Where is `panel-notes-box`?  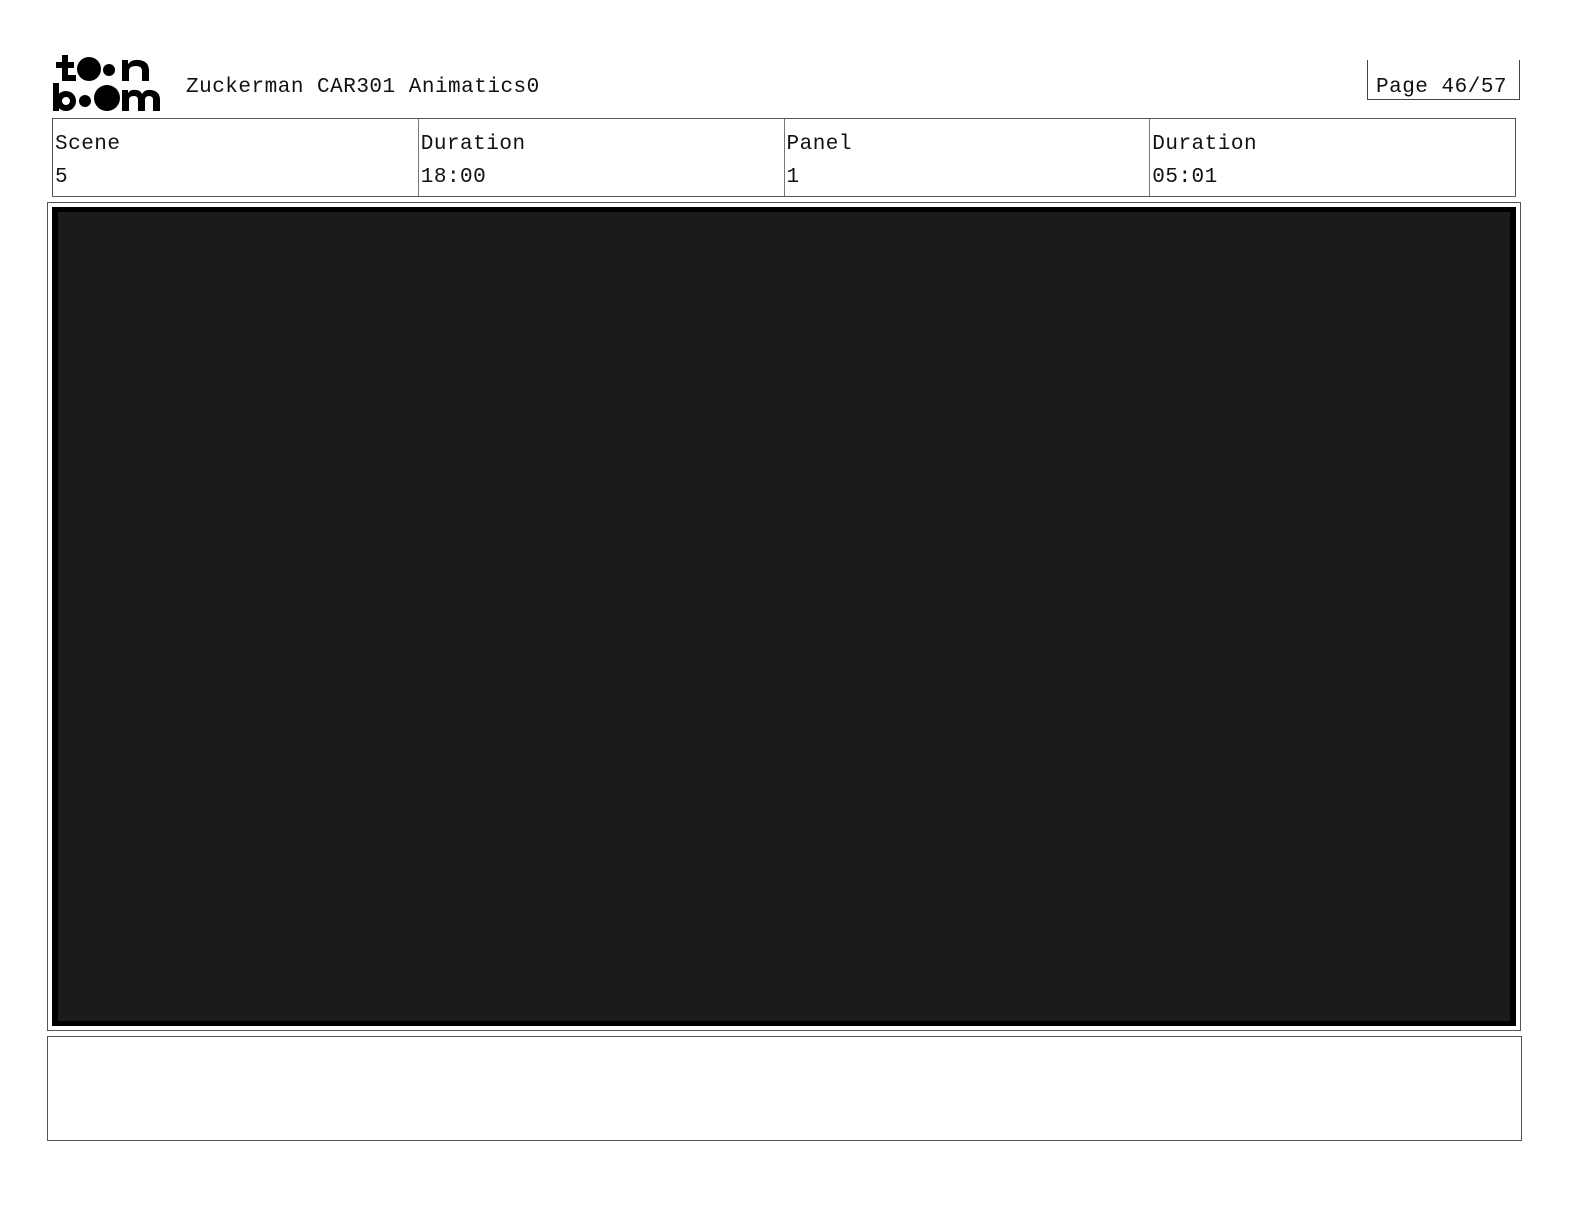 panel-notes-box is located at coordinates (784, 1088).